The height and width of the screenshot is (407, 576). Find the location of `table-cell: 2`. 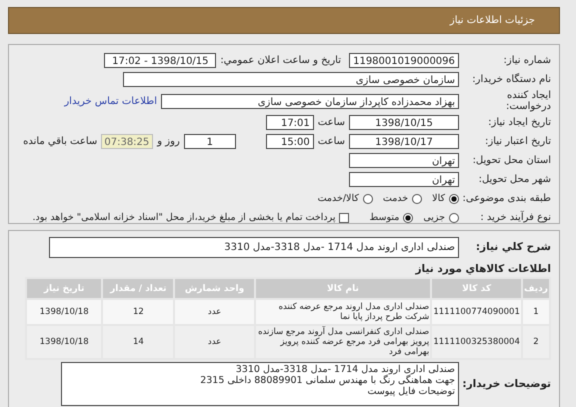

table-cell: 2 is located at coordinates (536, 342).